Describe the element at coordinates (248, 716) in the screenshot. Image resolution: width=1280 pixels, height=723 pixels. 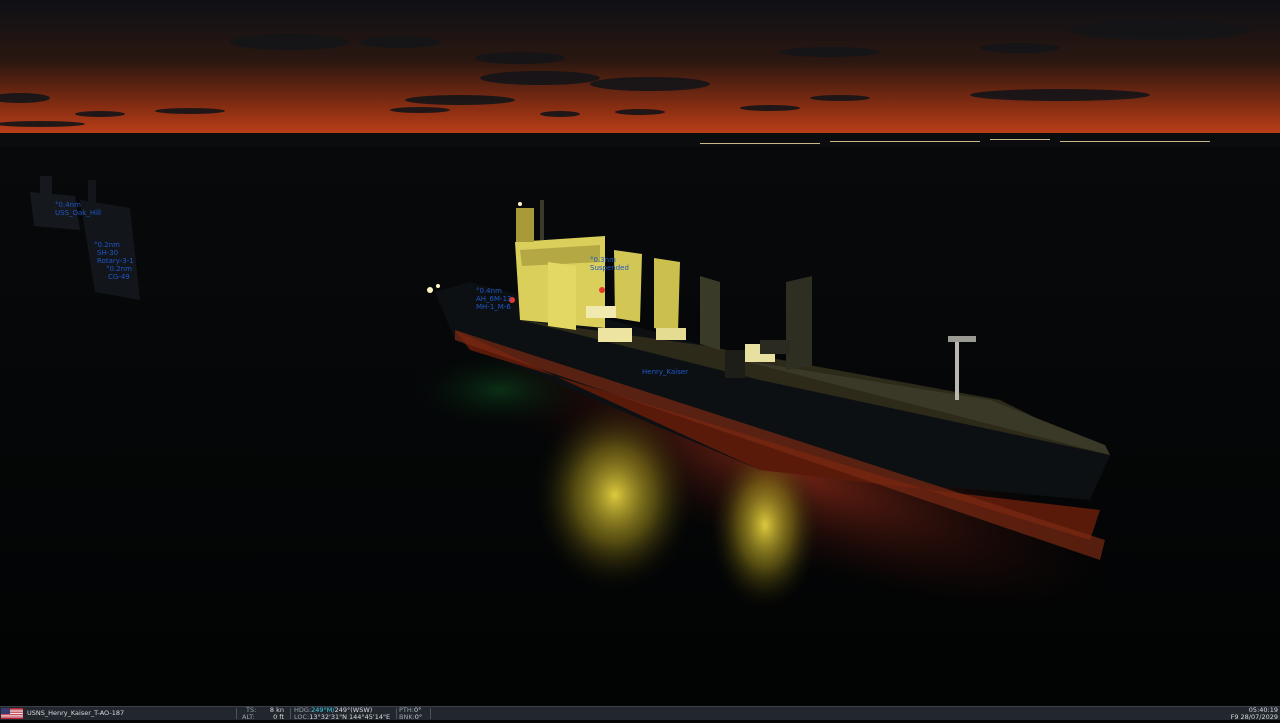
I see `alt-label: ALT:` at that location.